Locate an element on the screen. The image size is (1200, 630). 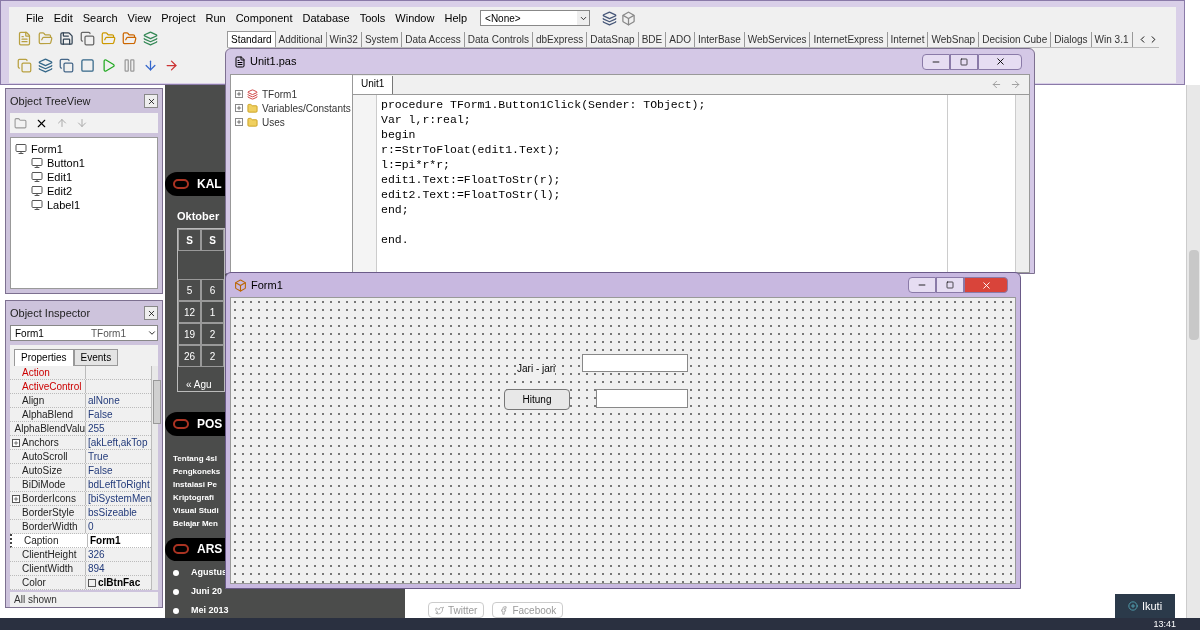
palette-tab: Standard is located at coordinates (251, 39).